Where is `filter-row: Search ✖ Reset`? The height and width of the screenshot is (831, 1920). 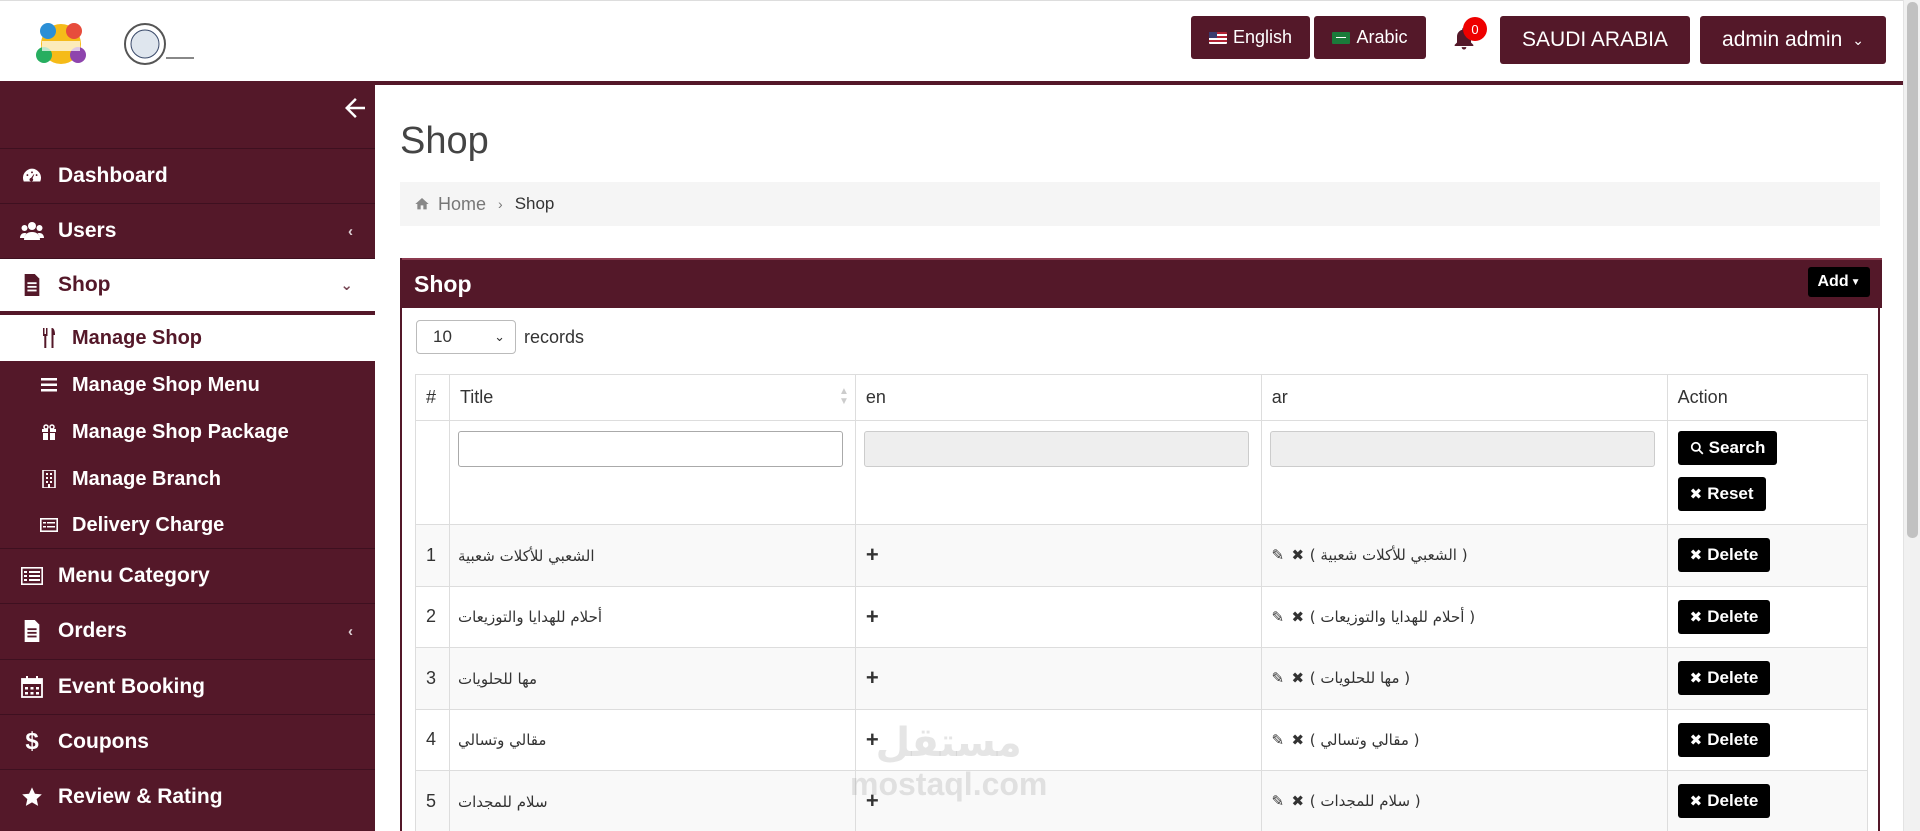
filter-row: Search ✖ Reset is located at coordinates (1142, 472).